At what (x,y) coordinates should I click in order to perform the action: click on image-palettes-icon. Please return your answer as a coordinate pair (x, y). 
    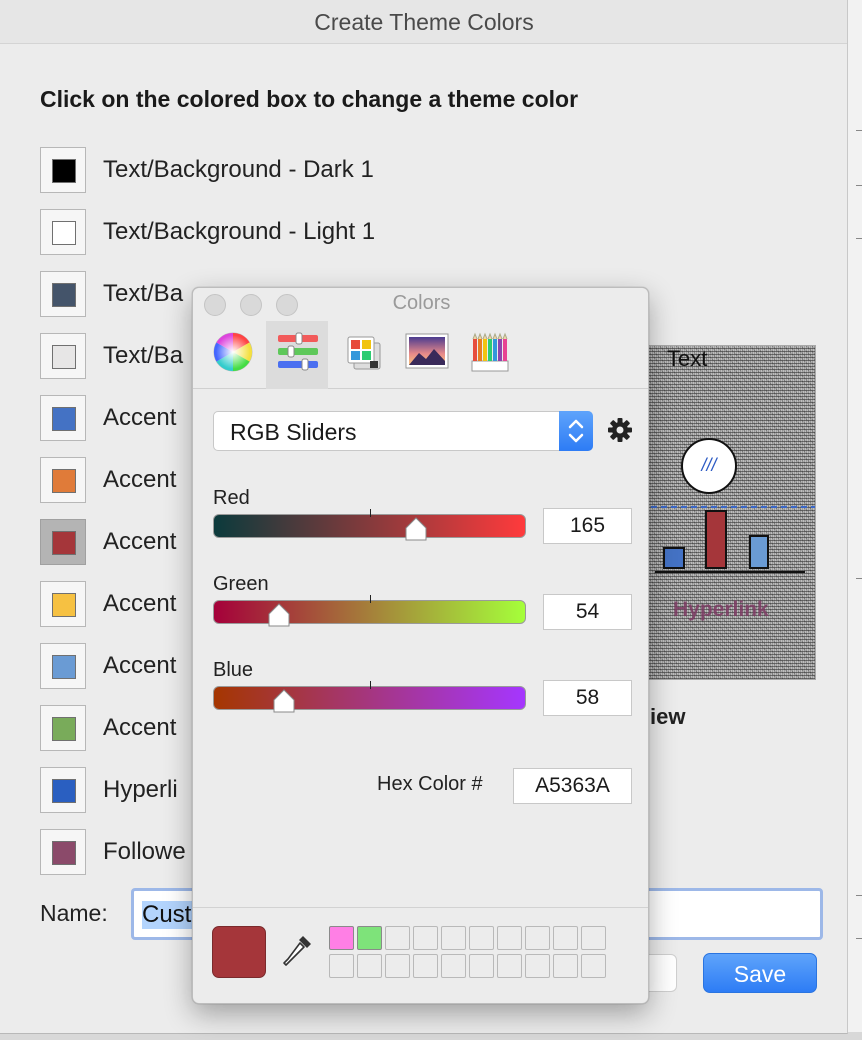
    Looking at the image, I should click on (427, 351).